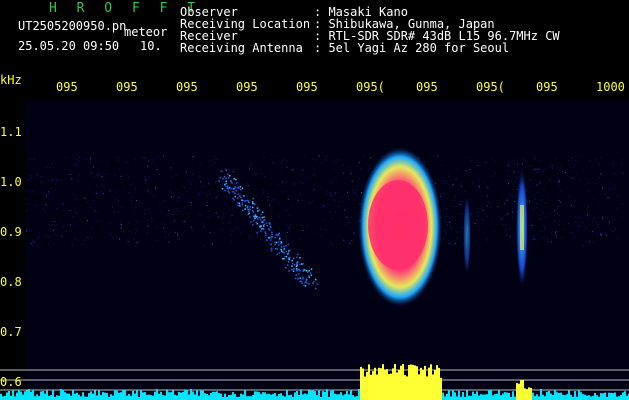 The image size is (629, 400). What do you see at coordinates (412, 48) in the screenshot?
I see `info-value-antenna: : 5el Yagi Az 280 for Seoul` at bounding box center [412, 48].